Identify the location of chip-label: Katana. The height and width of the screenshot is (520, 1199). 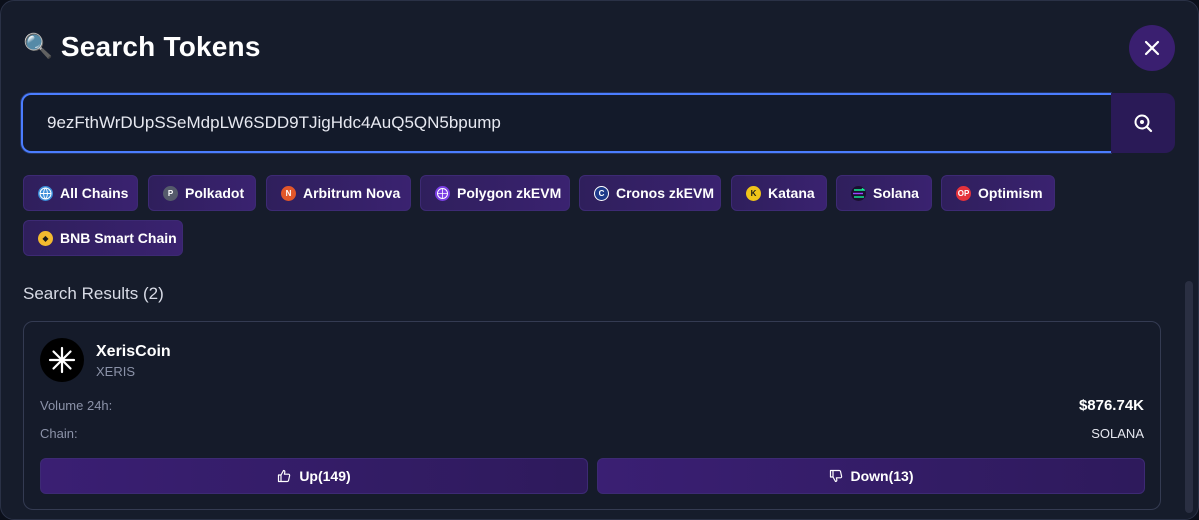
(791, 193).